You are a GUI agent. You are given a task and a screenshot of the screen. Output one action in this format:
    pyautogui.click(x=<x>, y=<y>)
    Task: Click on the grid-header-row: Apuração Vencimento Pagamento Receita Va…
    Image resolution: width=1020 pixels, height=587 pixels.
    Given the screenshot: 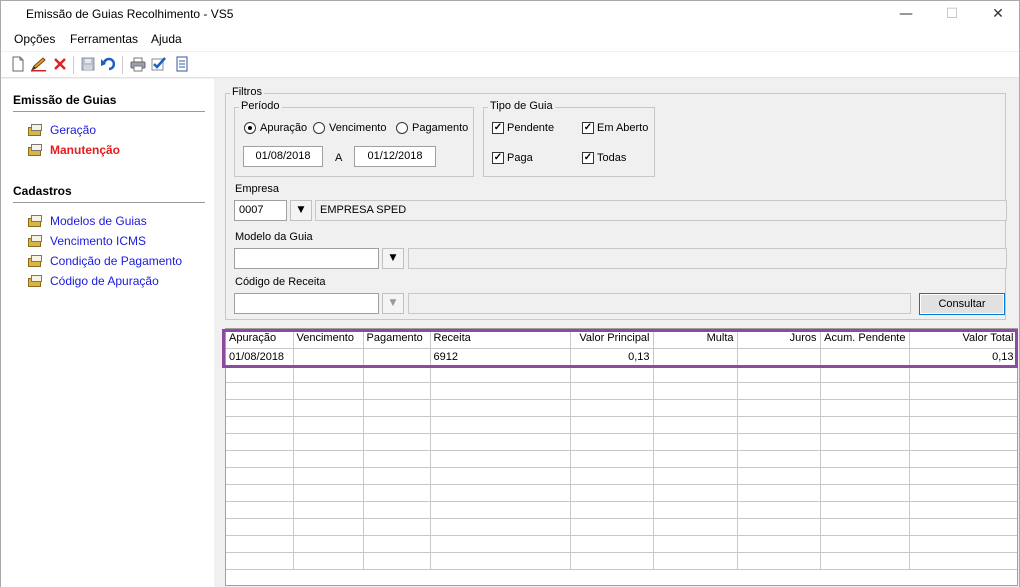 What is the action you would take?
    pyautogui.click(x=621, y=339)
    